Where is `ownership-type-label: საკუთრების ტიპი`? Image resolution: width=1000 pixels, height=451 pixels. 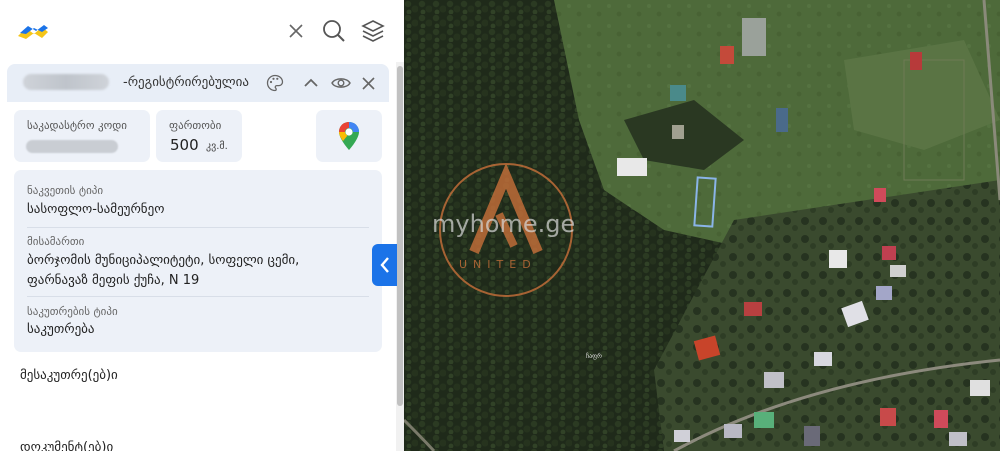 ownership-type-label: საკუთრების ტიპი is located at coordinates (72, 311).